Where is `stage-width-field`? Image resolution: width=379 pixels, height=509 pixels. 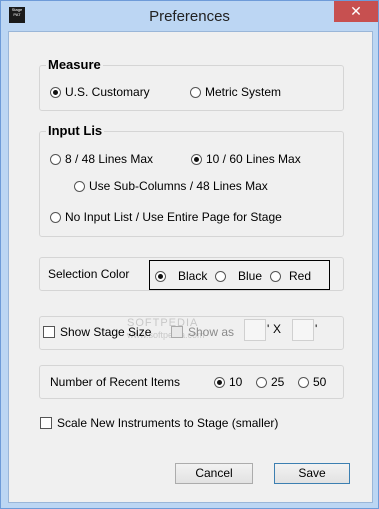
stage-width-field is located at coordinates (255, 330).